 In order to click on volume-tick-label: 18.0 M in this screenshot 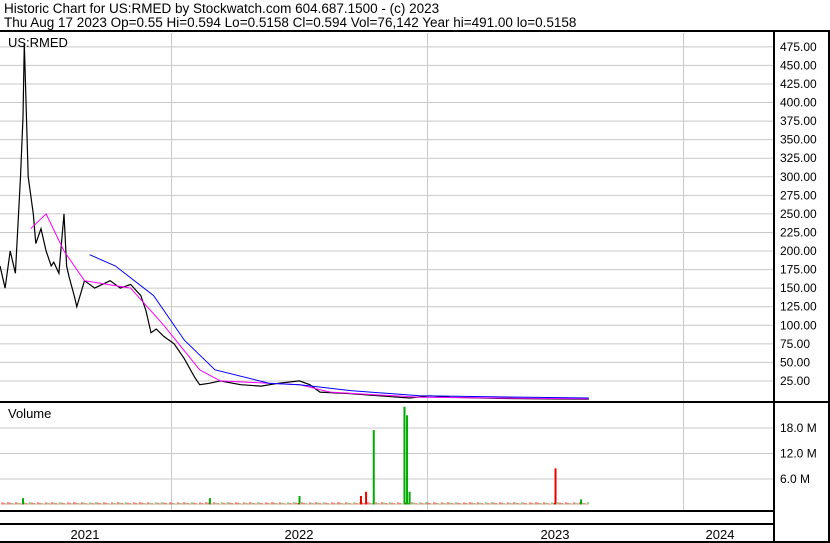, I will do `click(798, 428)`.